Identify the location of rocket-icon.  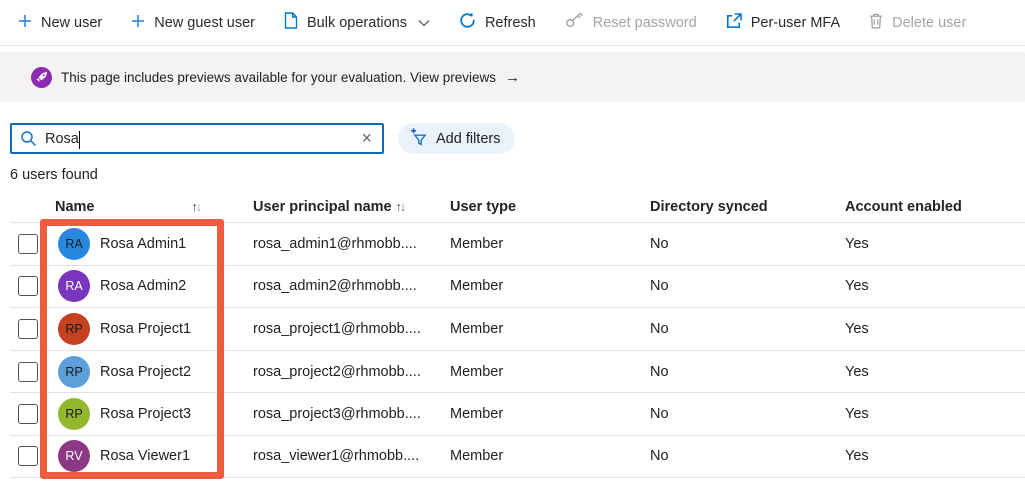
(41, 77).